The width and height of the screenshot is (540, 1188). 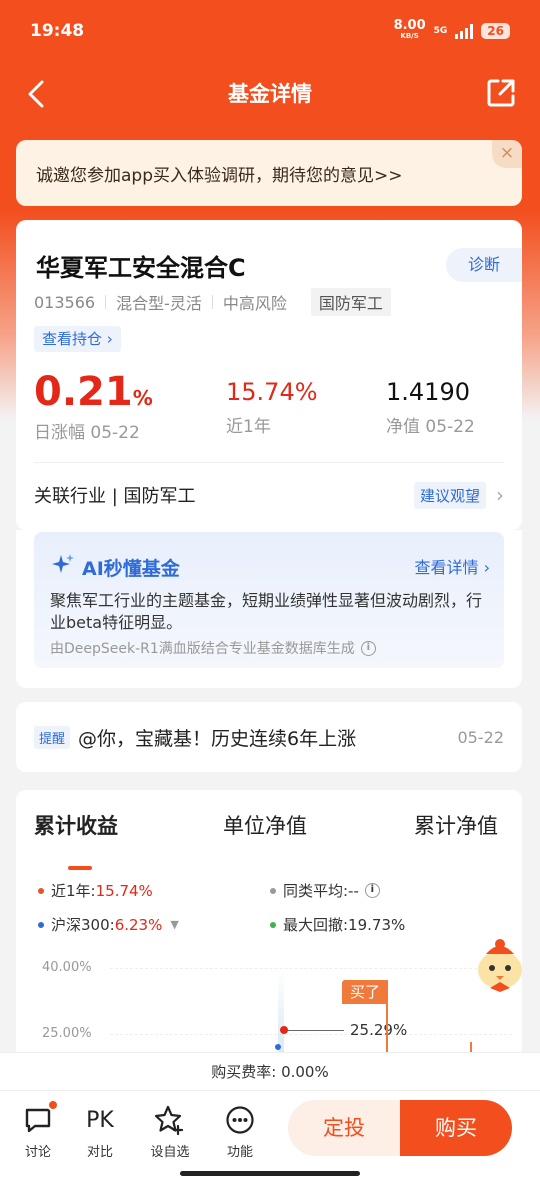 I want to click on battery-icon: 26, so click(x=495, y=31).